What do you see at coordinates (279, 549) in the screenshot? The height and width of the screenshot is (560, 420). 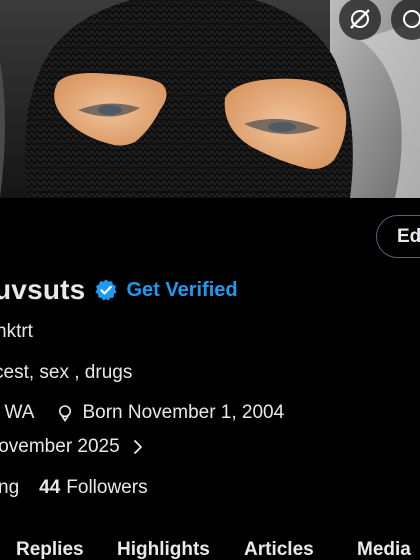 I see `tab-articles: Articles` at bounding box center [279, 549].